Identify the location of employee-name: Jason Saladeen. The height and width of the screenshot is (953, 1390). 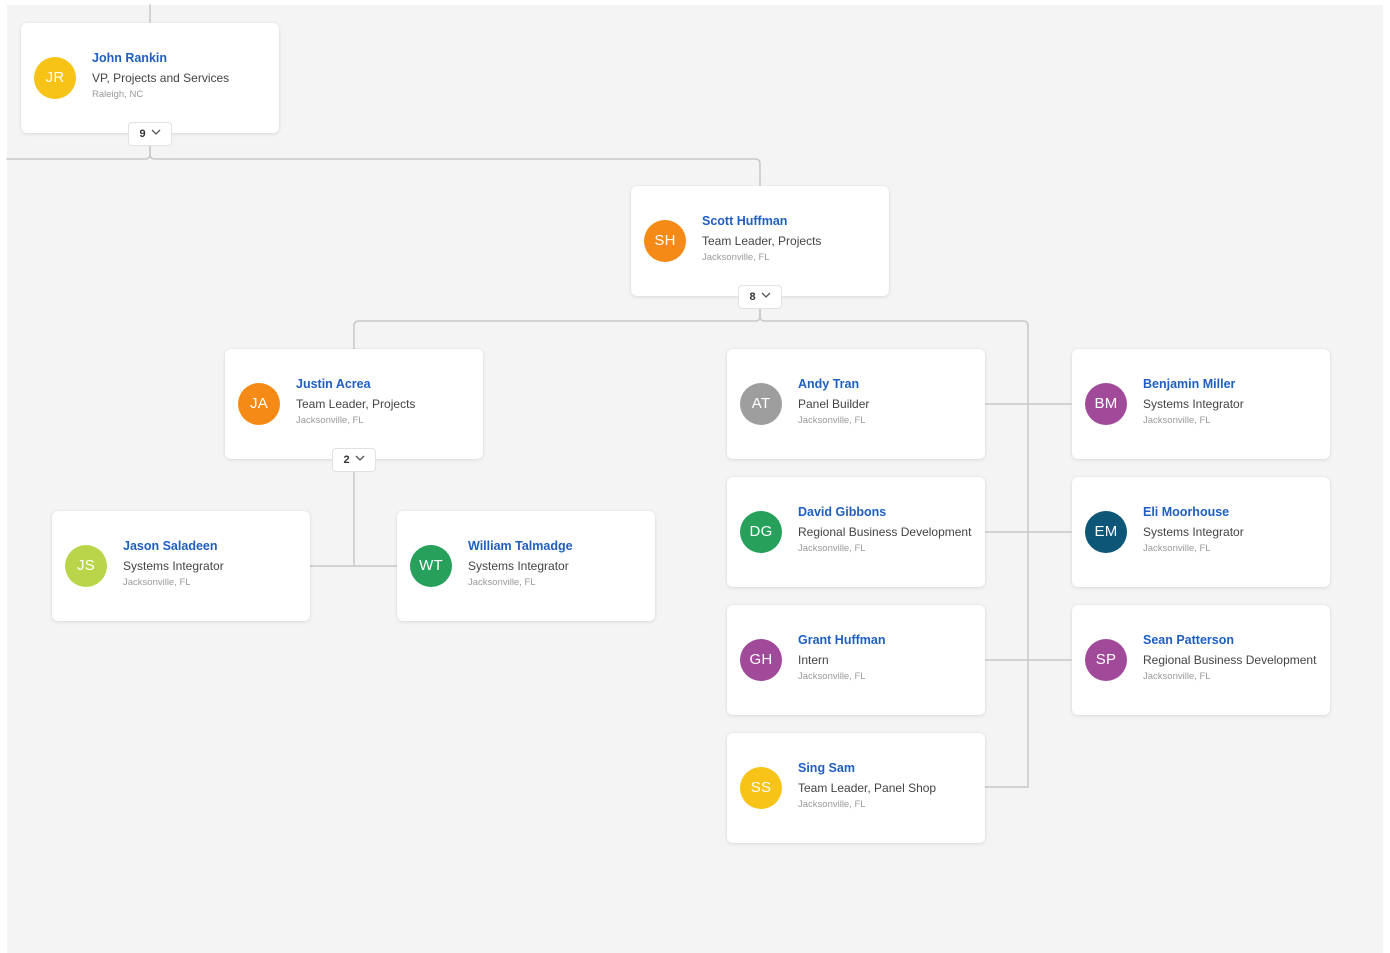
(210, 546).